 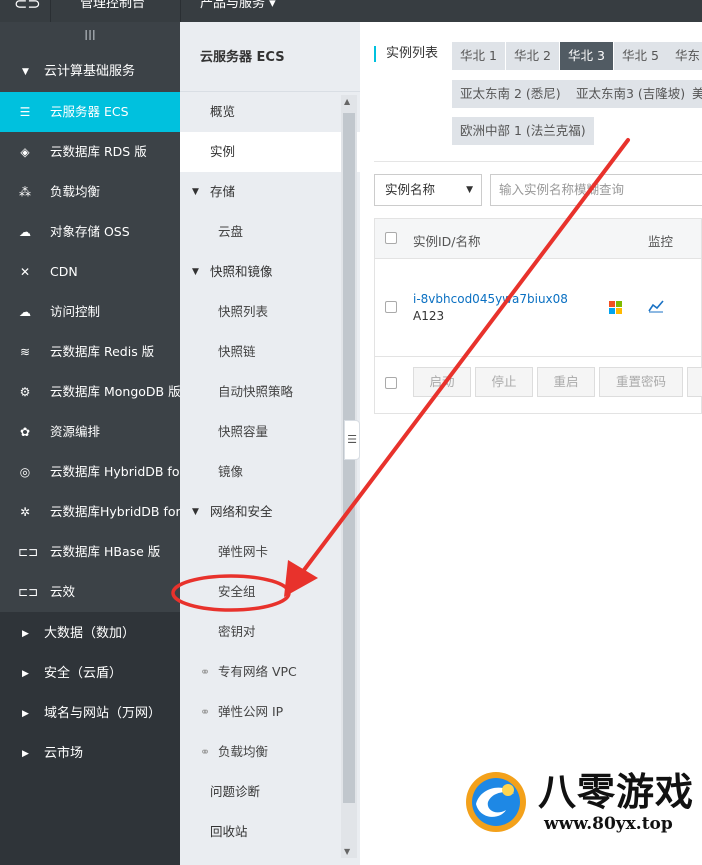 What do you see at coordinates (83, 673) in the screenshot?
I see `sidebar-group-label: 安全（云盾）` at bounding box center [83, 673].